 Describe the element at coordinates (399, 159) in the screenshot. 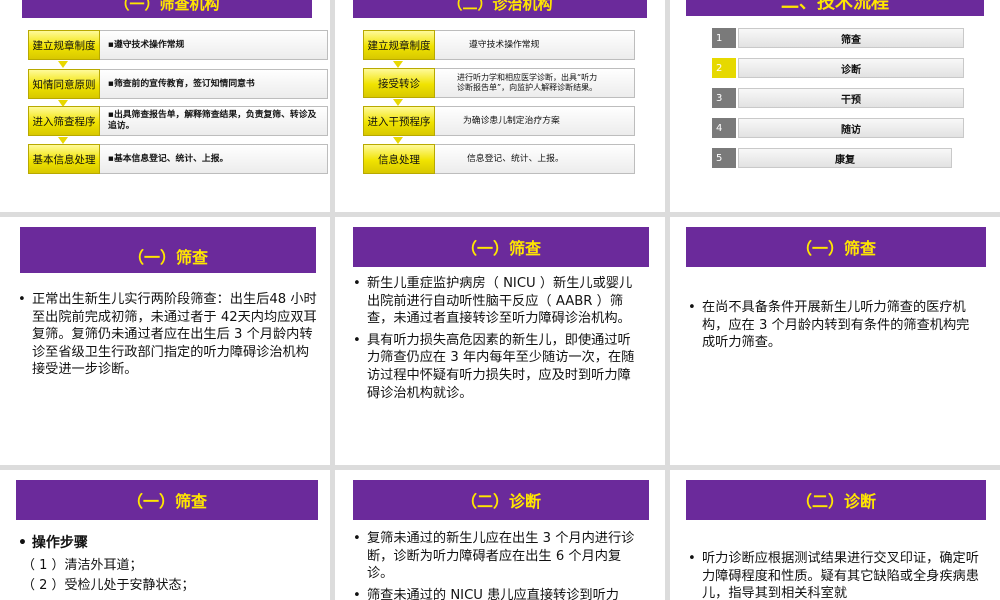

I see `flow-tag: 信息处理` at that location.